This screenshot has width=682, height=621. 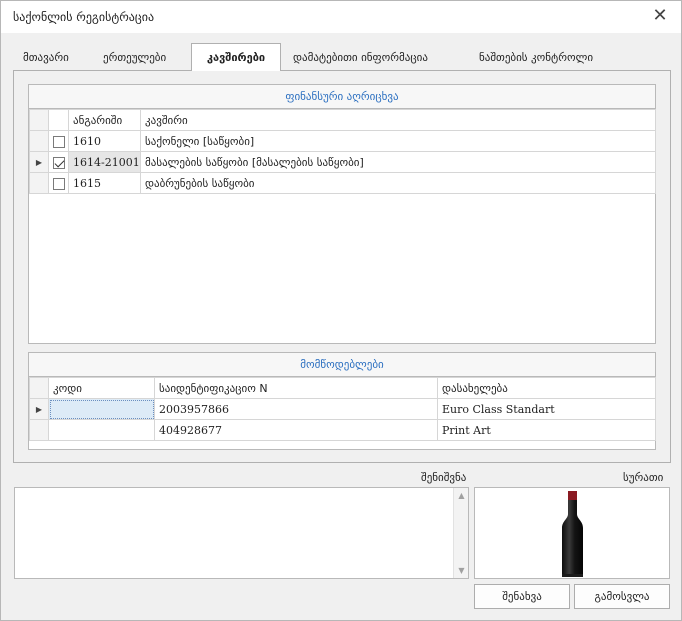 What do you see at coordinates (398, 183) in the screenshot?
I see `link-cell: დაბრუნების საწყობი` at bounding box center [398, 183].